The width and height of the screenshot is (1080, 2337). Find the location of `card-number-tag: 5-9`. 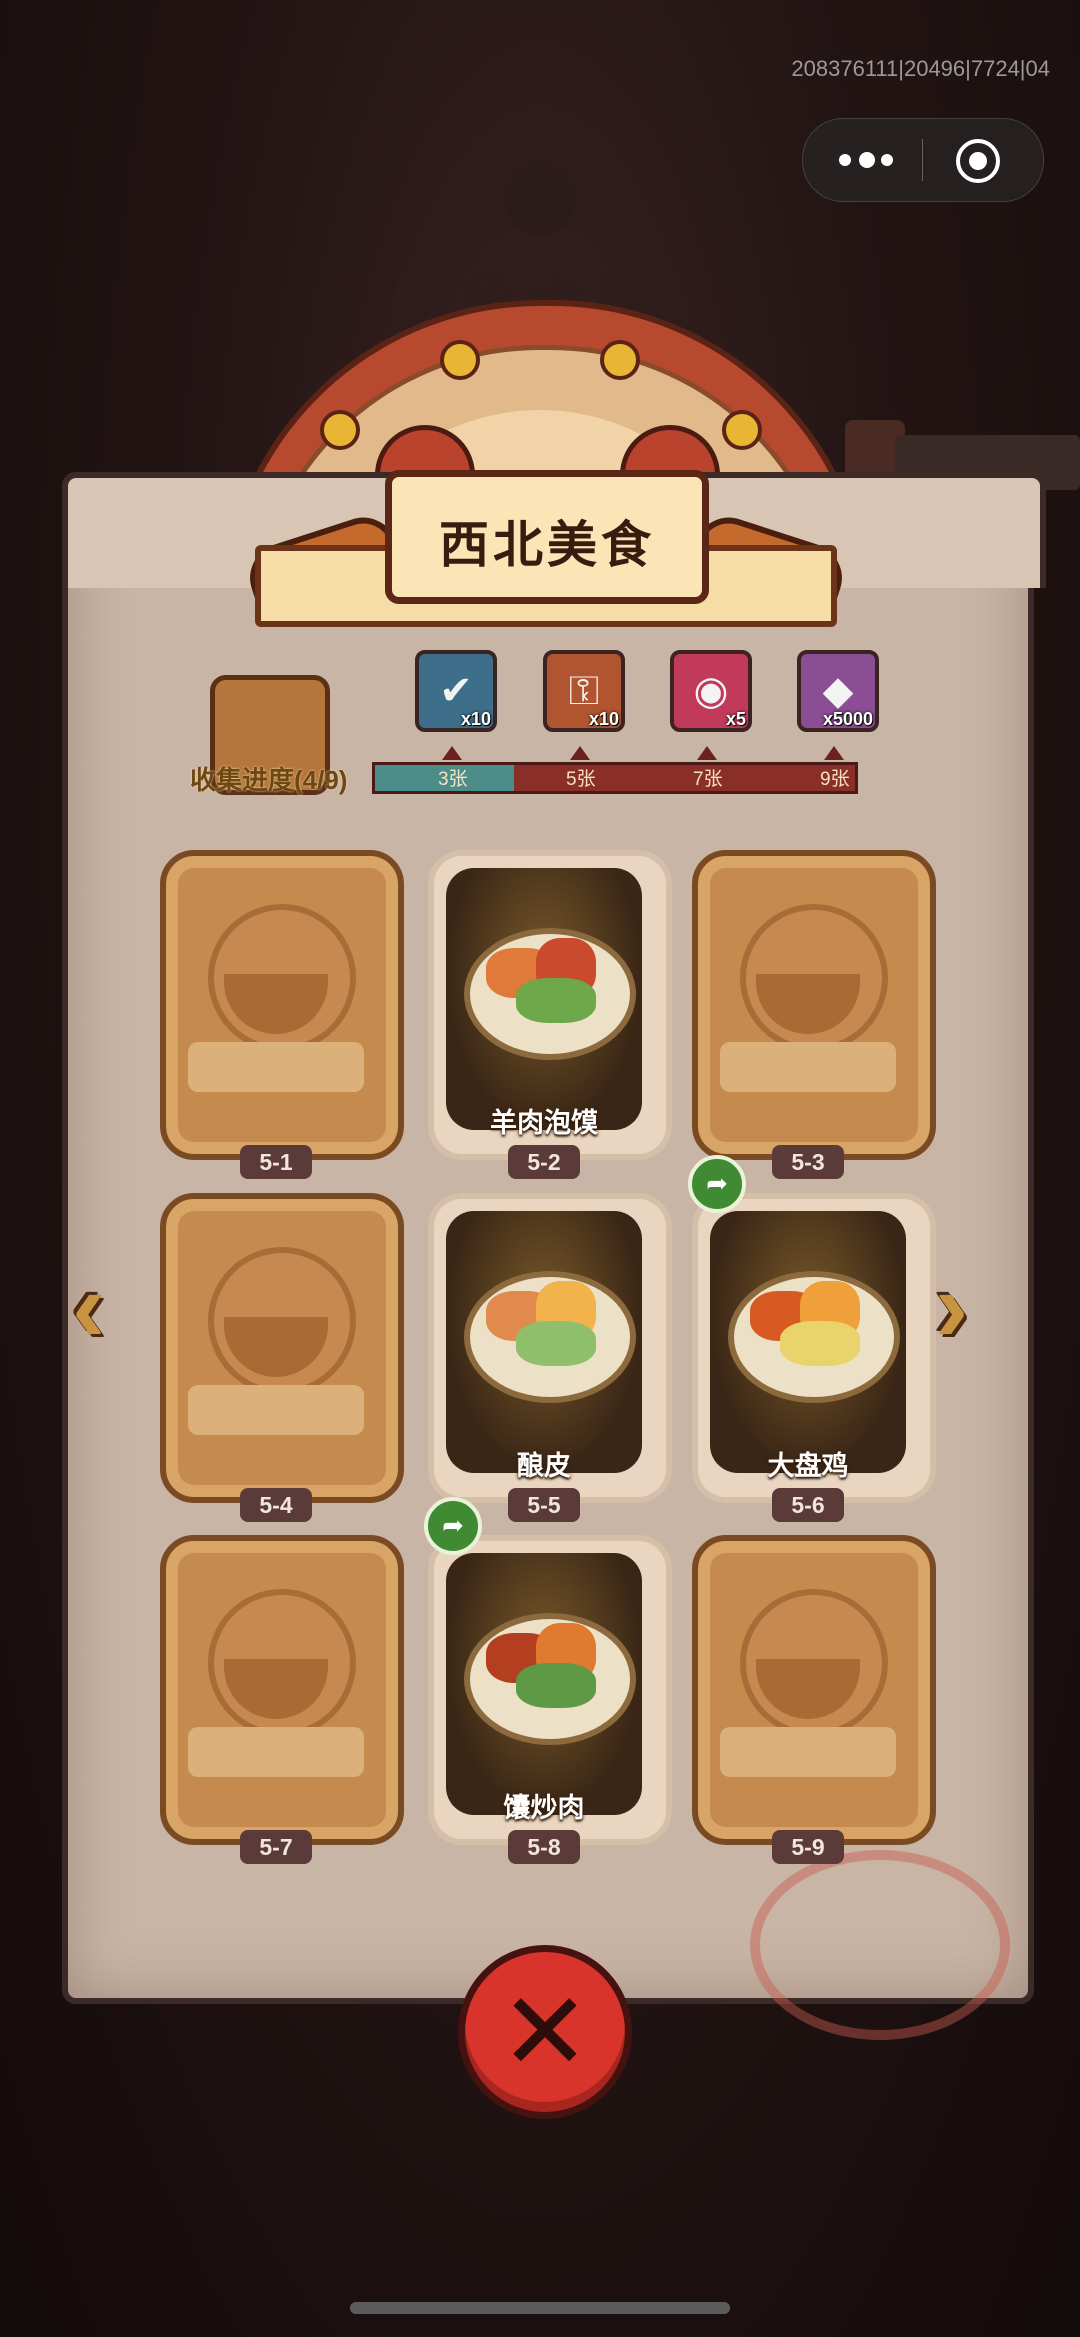

card-number-tag: 5-9 is located at coordinates (808, 1847).